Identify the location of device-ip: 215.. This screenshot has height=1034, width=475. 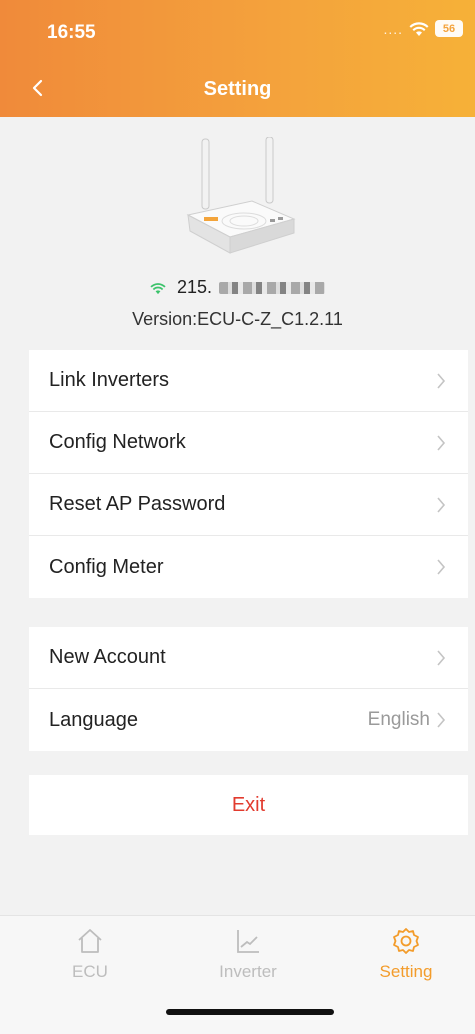
(237, 287).